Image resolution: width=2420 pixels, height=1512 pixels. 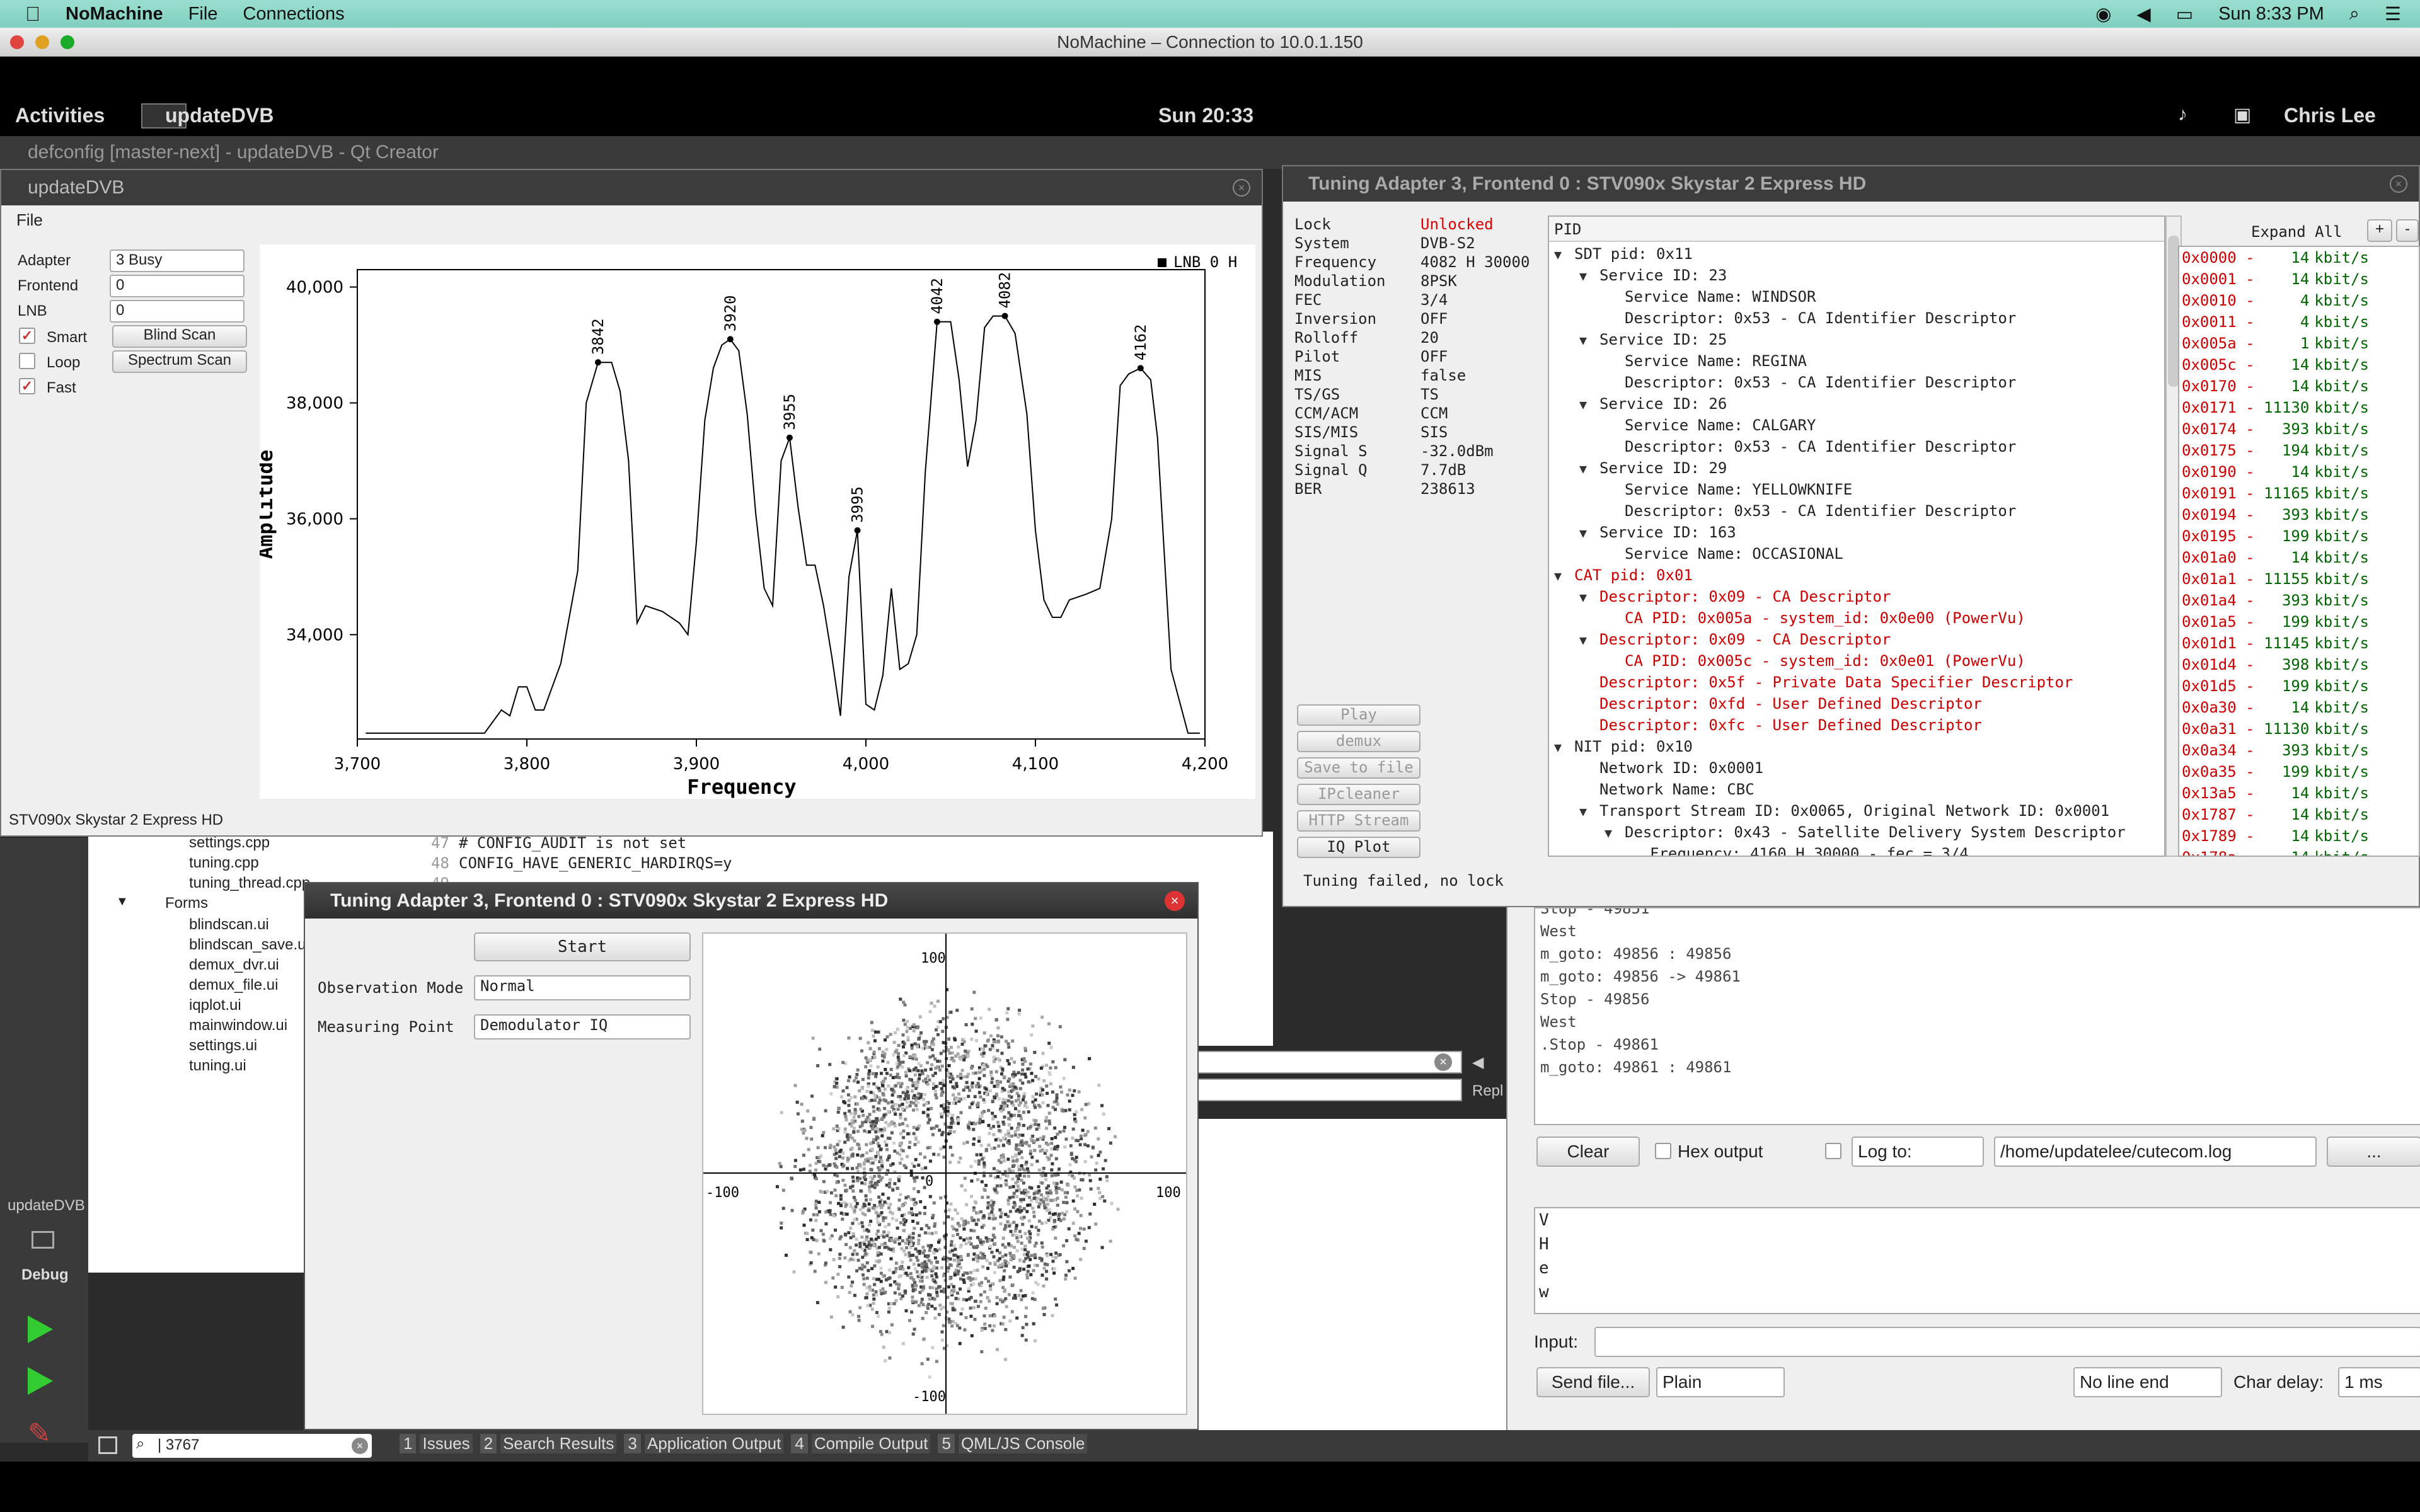 What do you see at coordinates (2184, 14) in the screenshot?
I see `battery-icon: ▭` at bounding box center [2184, 14].